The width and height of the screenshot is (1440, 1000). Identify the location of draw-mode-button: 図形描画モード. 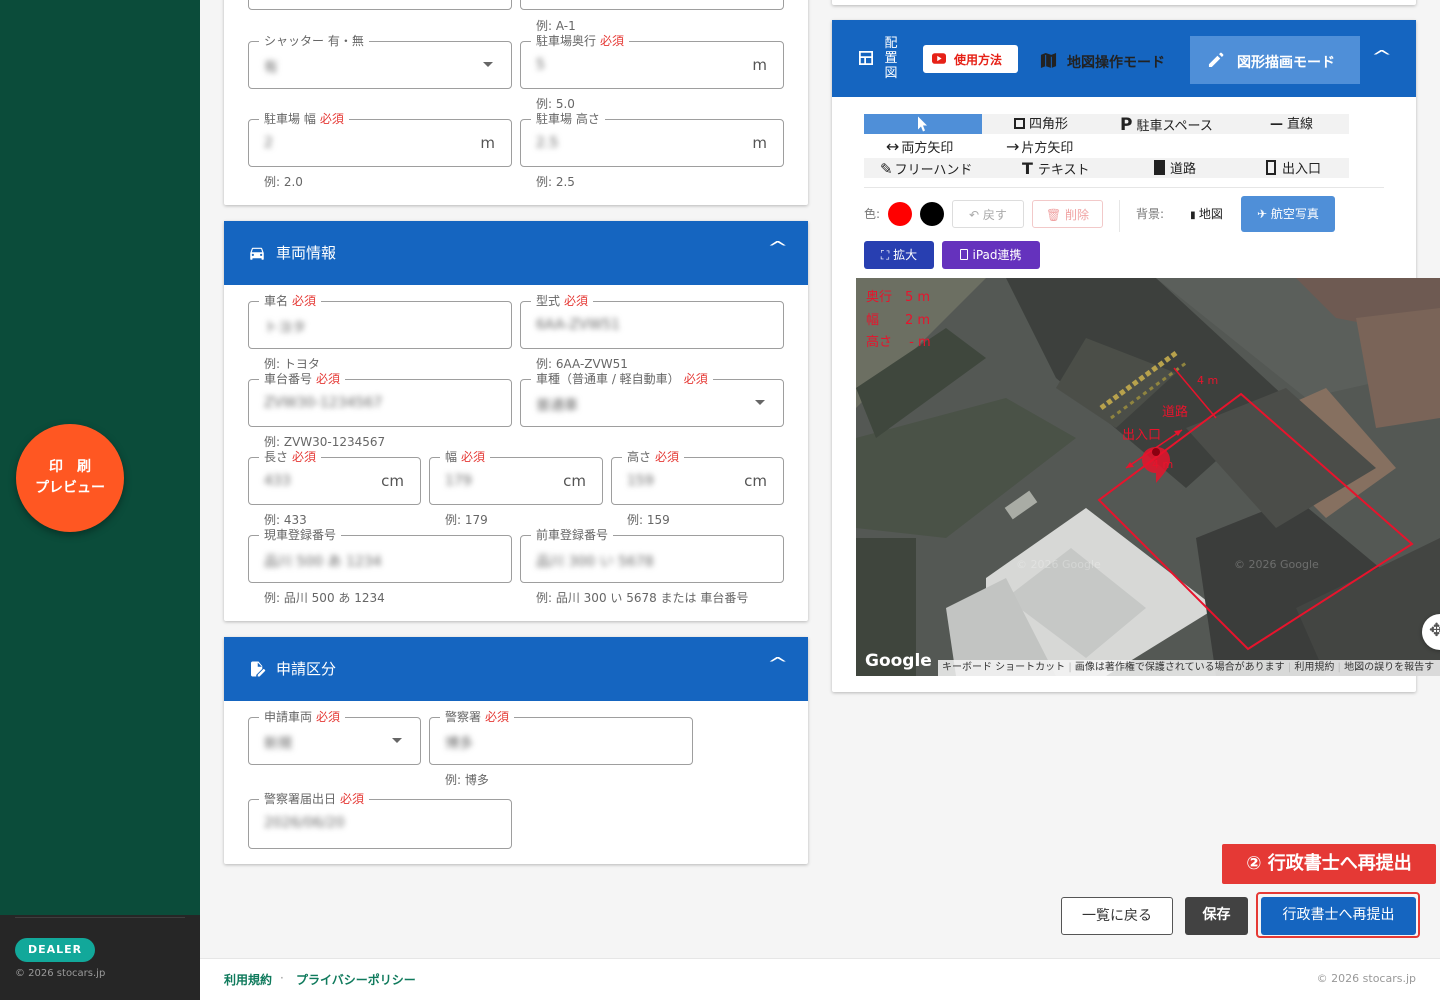
(1275, 60).